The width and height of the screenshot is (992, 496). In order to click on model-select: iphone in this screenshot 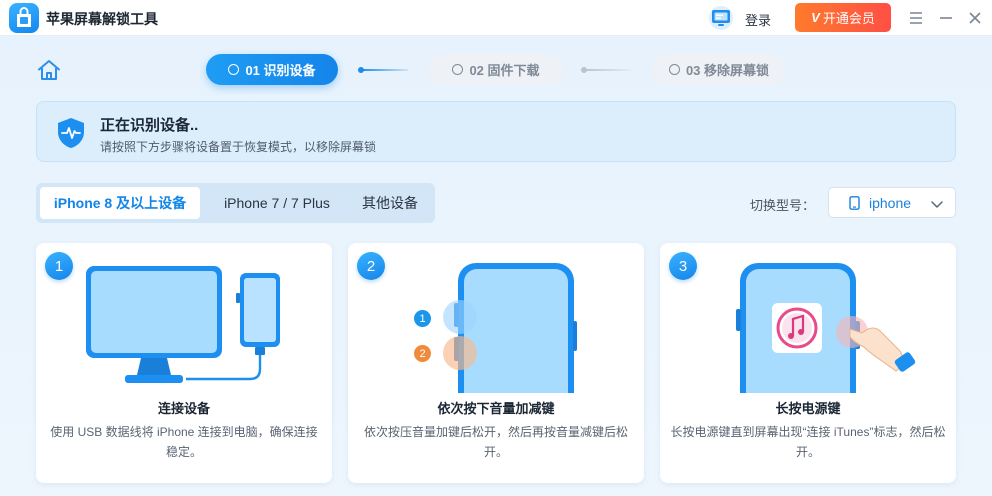, I will do `click(892, 202)`.